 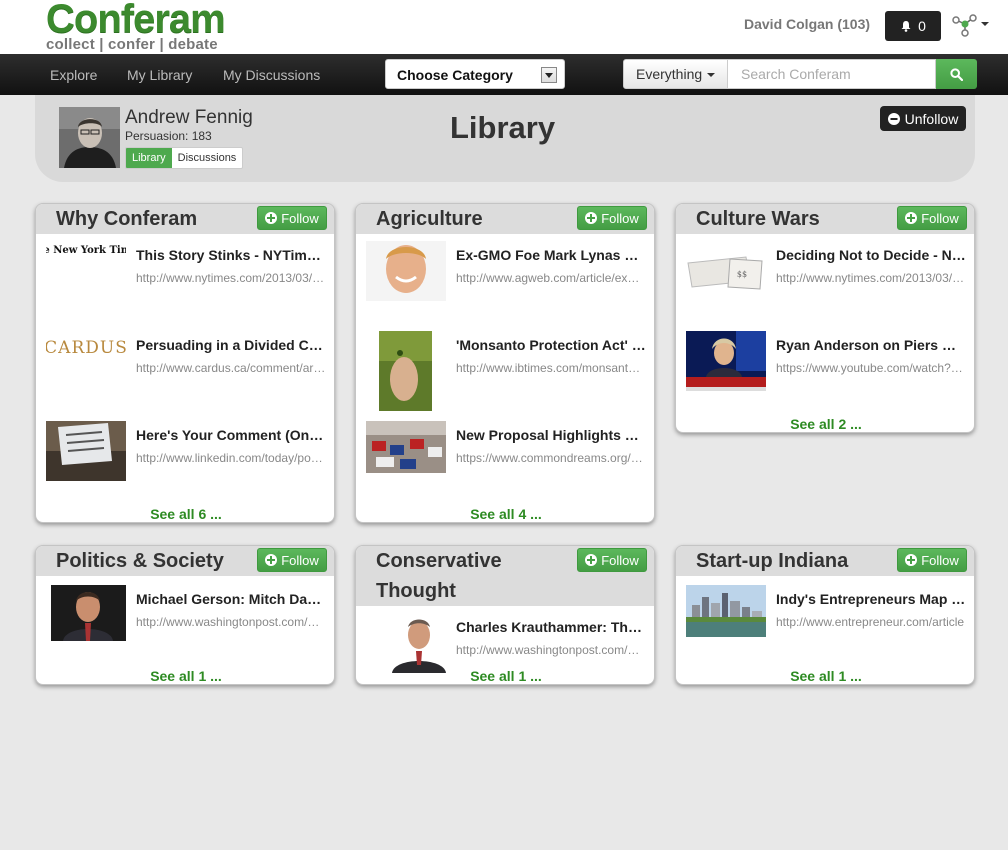 I want to click on nav-my-discussions: My Discussions, so click(x=271, y=75).